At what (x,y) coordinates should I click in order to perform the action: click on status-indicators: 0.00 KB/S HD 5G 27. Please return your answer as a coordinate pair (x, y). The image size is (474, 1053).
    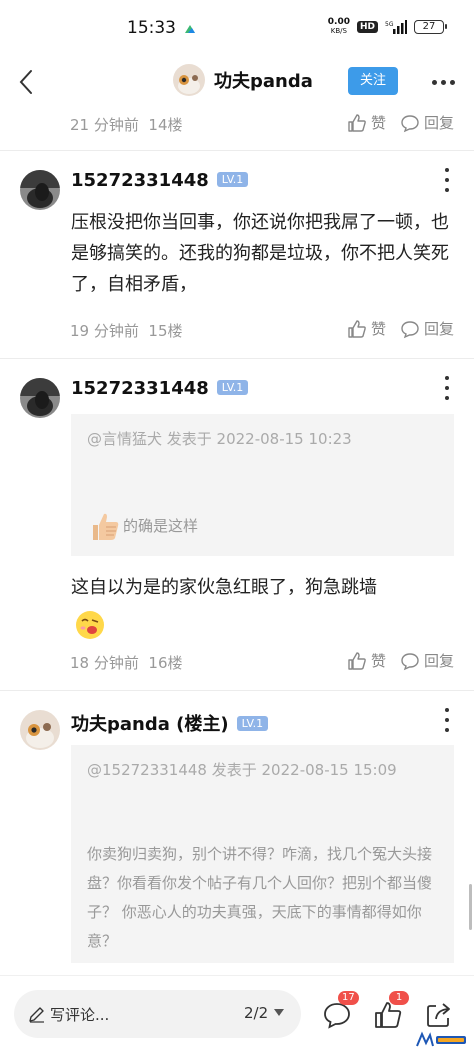
    Looking at the image, I should click on (387, 26).